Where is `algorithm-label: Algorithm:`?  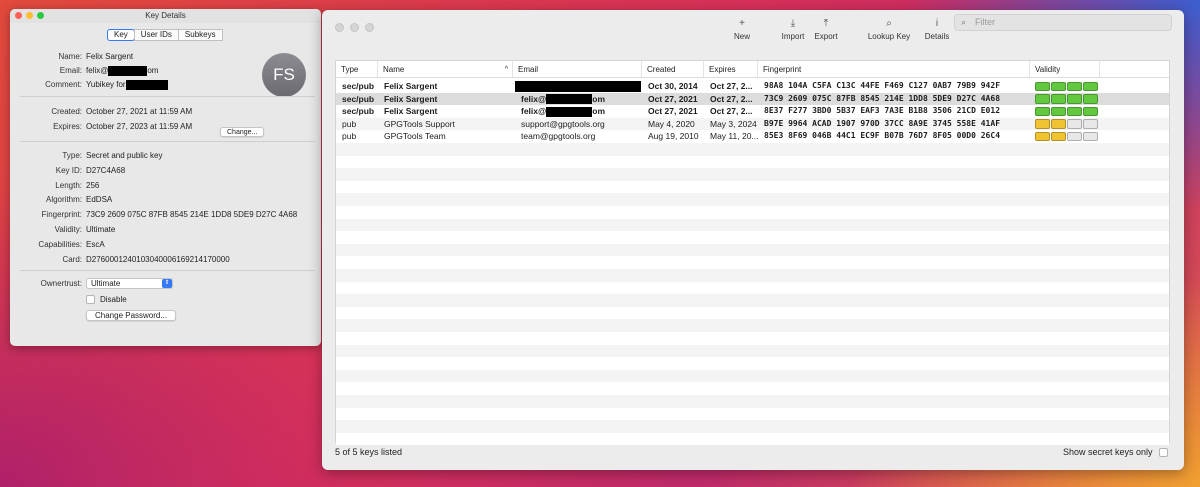
algorithm-label: Algorithm: is located at coordinates (63, 199).